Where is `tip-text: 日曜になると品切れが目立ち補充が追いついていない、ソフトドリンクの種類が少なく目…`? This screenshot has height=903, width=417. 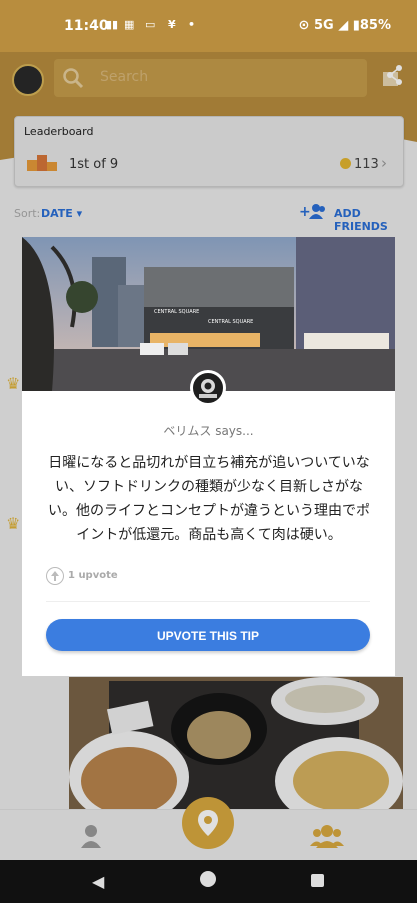 tip-text: 日曜になると品切れが目立ち補充が追いついていない、ソフトドリンクの種類が少なく目… is located at coordinates (209, 499).